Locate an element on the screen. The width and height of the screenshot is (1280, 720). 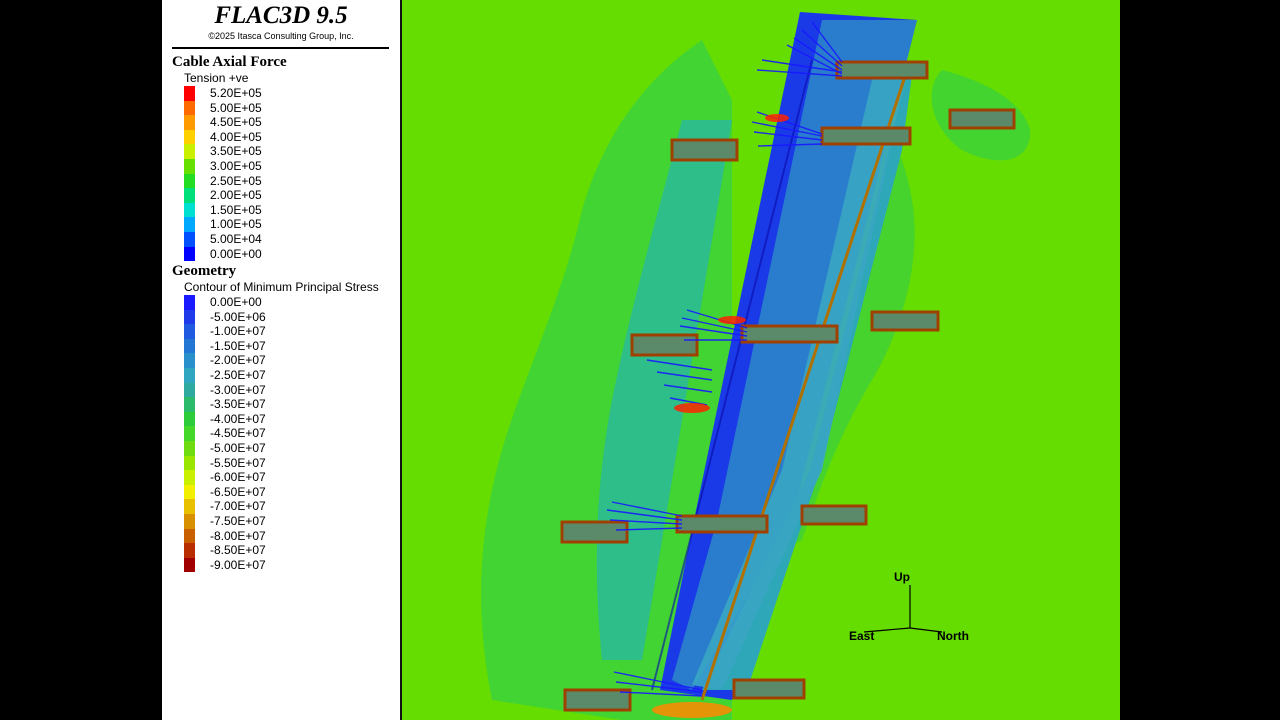
cable-legend-subtitle: Tension +ve is located at coordinates (216, 78).